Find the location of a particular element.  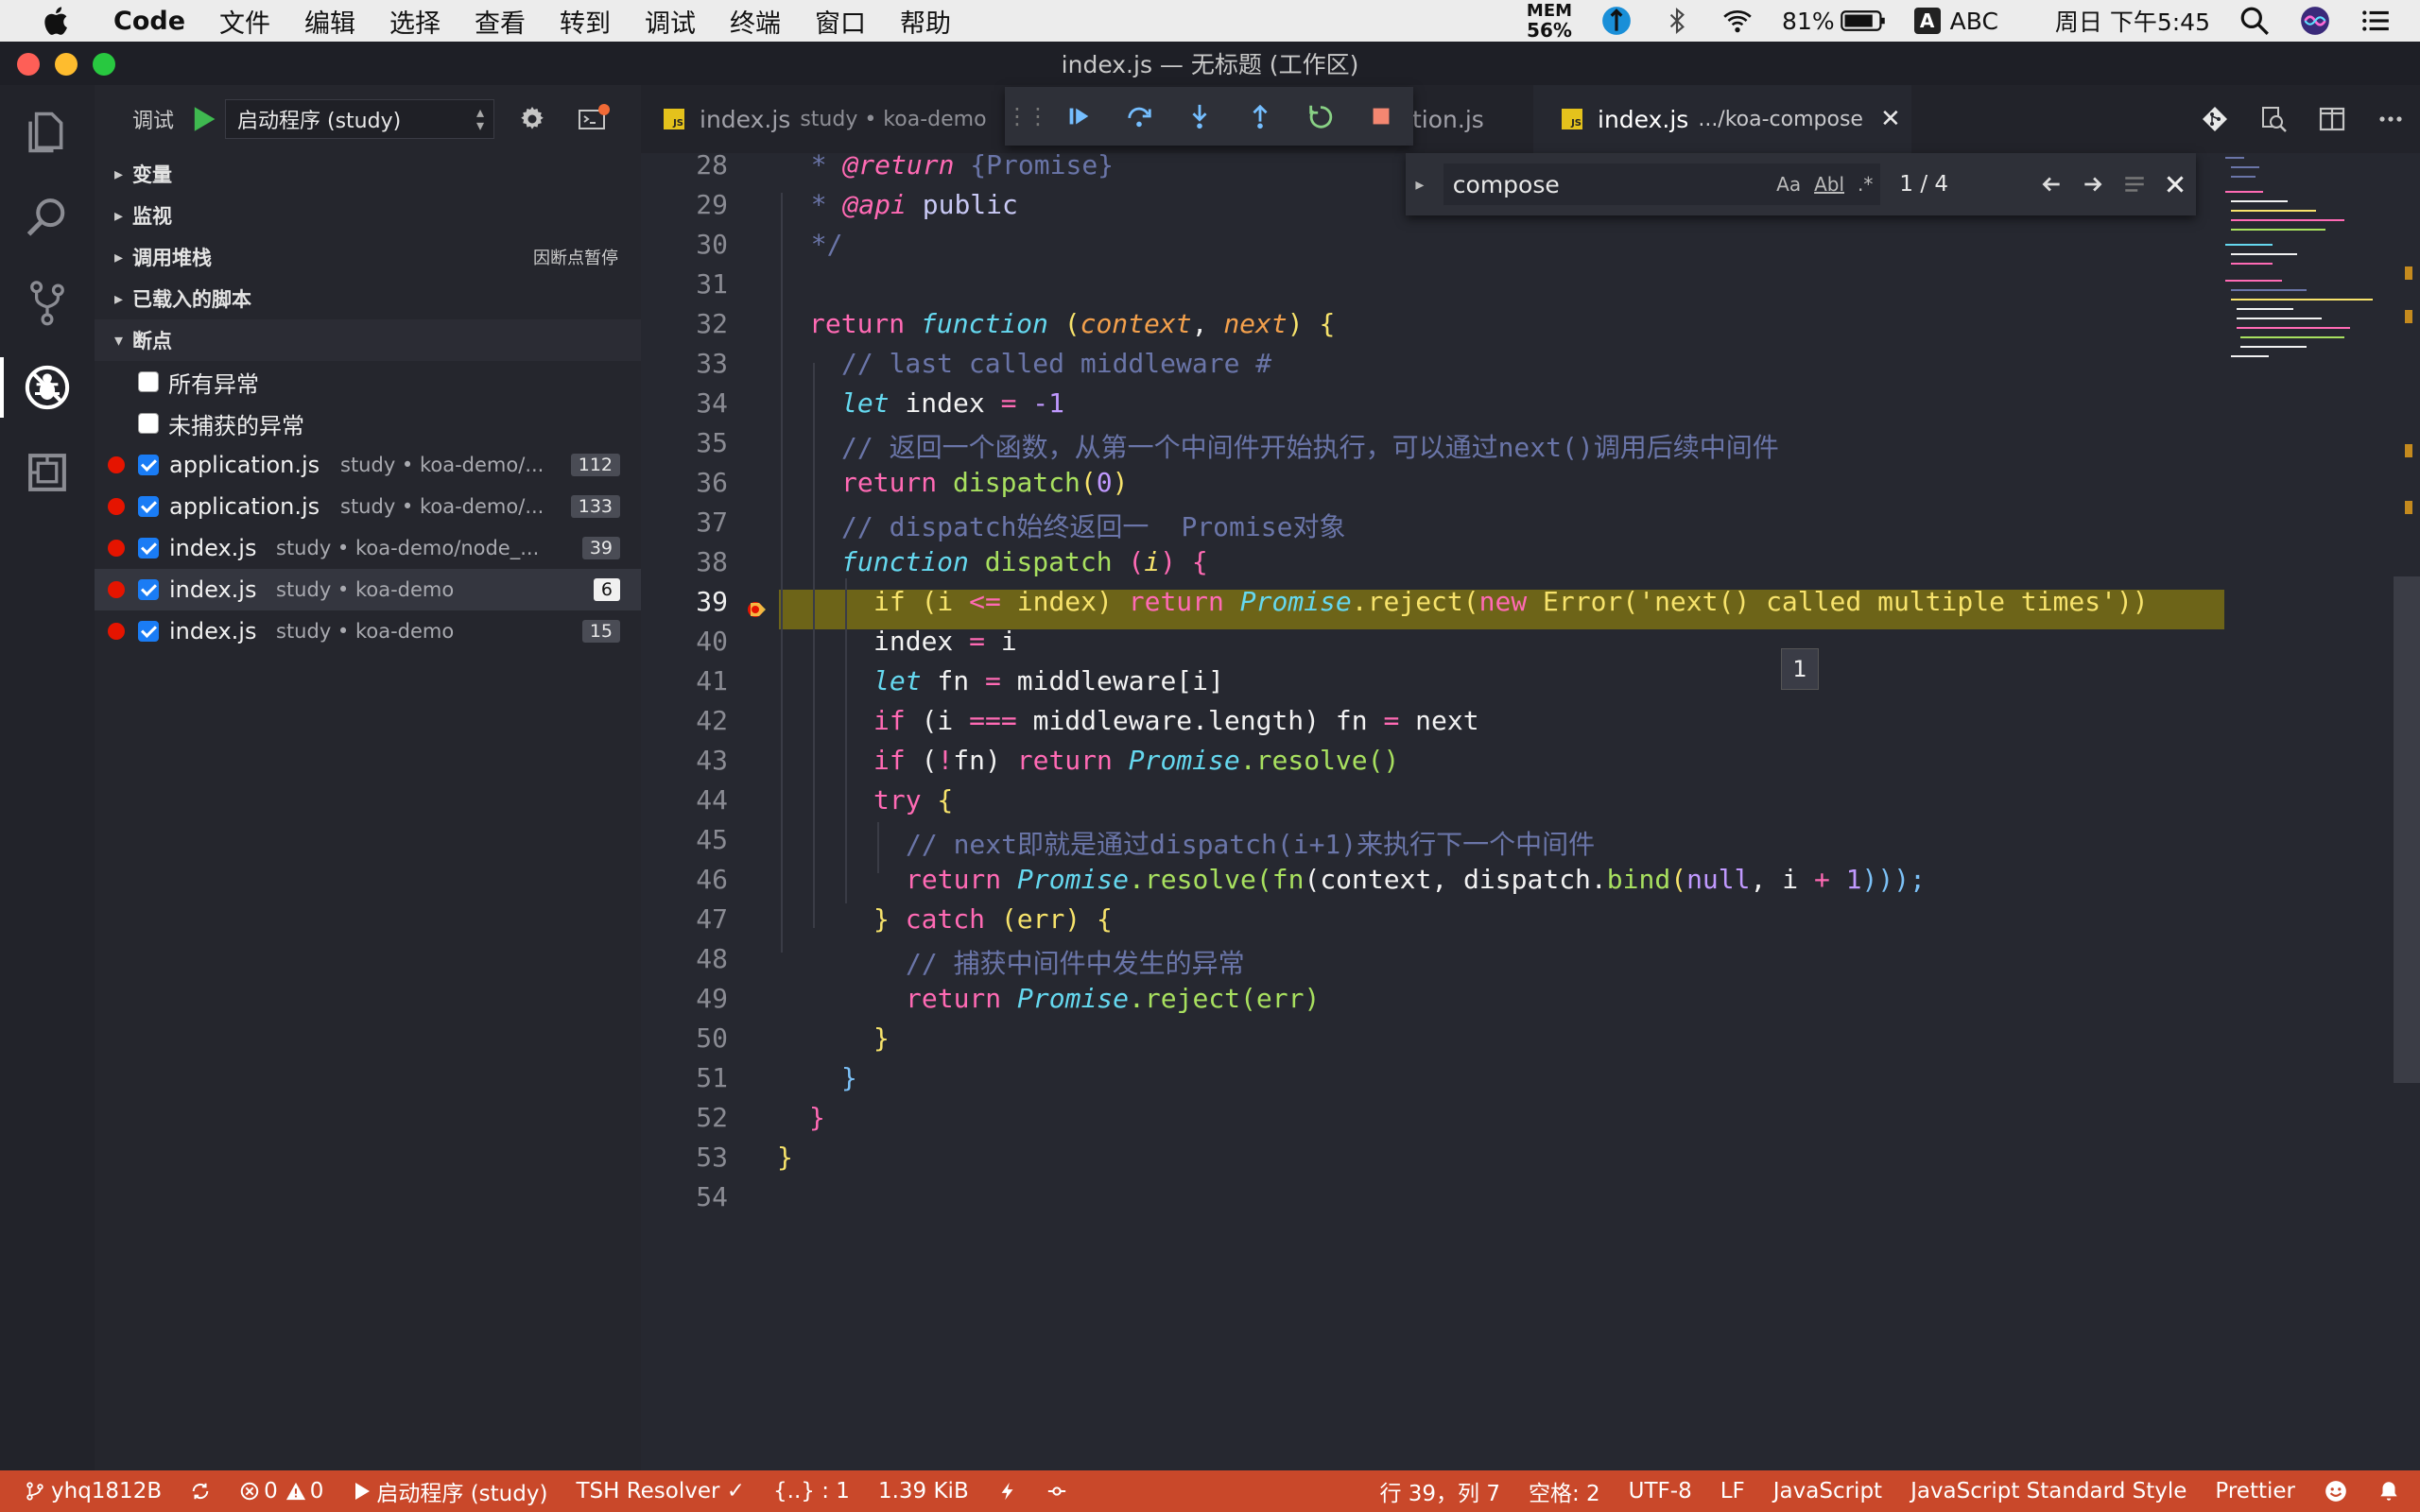

search-icon is located at coordinates (47, 217).